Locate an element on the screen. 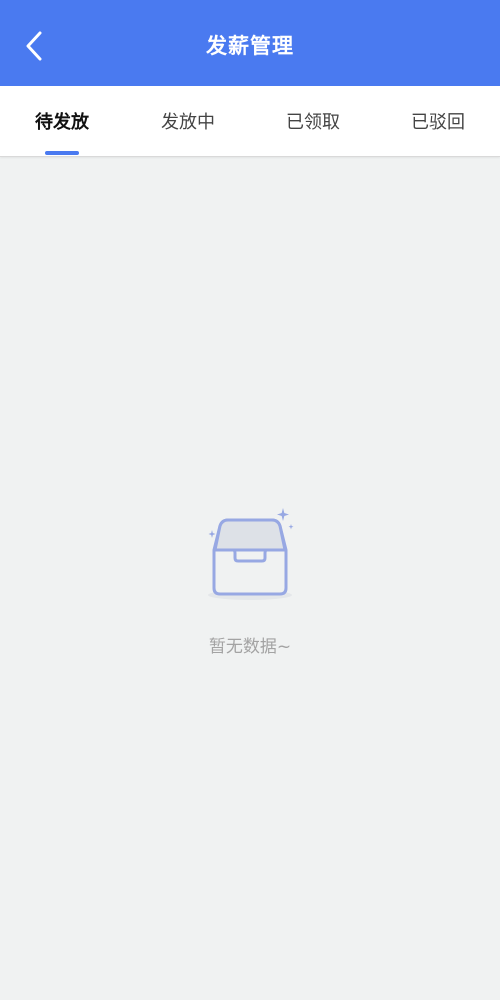  tab-in-progress: 发放中 is located at coordinates (188, 121).